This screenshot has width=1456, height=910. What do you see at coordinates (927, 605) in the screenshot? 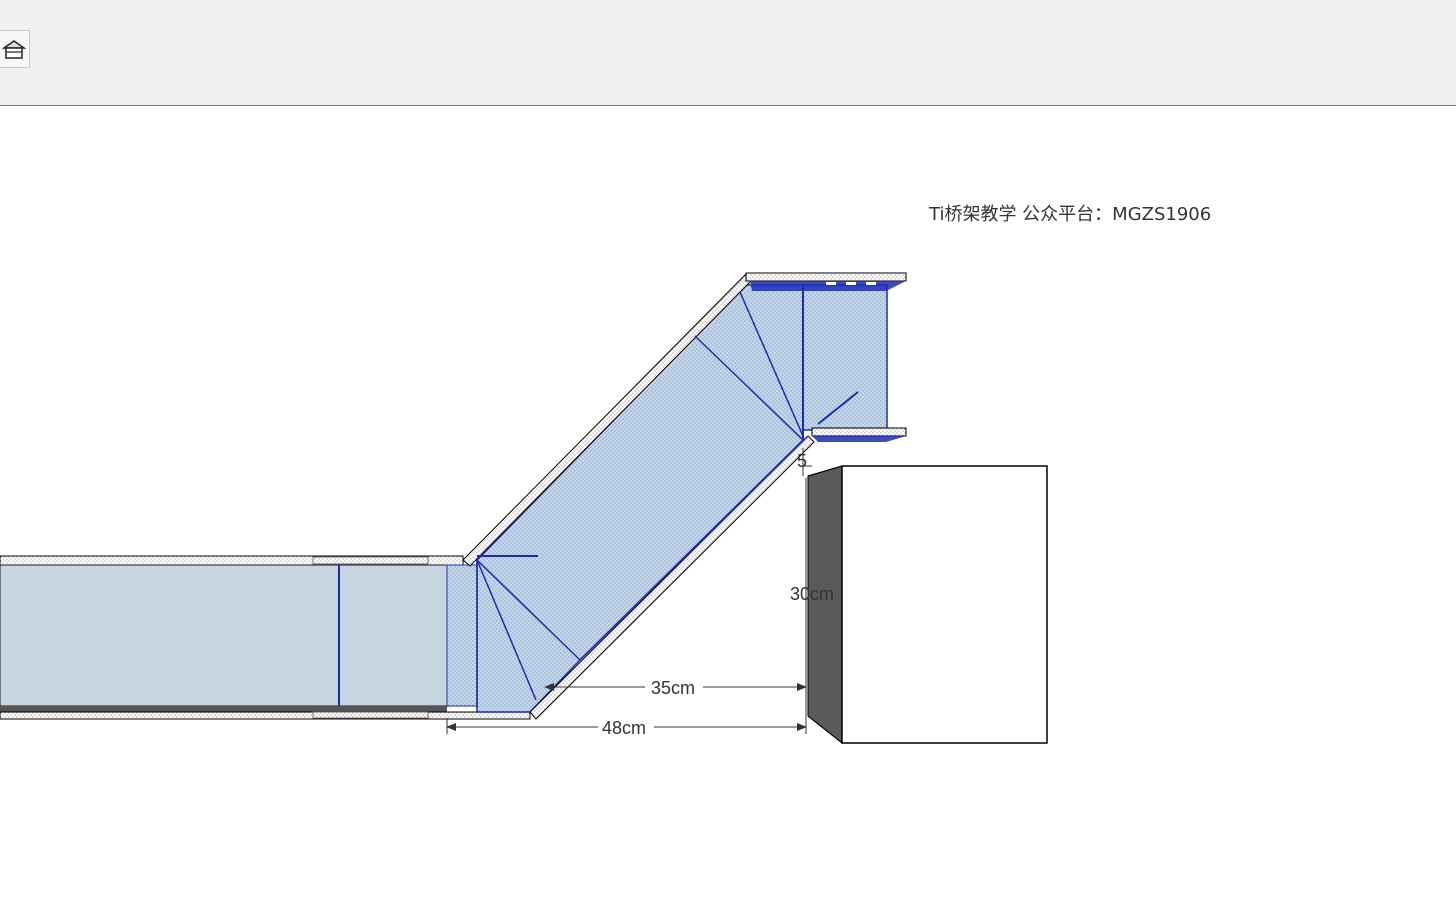
I see `obstacle-block` at bounding box center [927, 605].